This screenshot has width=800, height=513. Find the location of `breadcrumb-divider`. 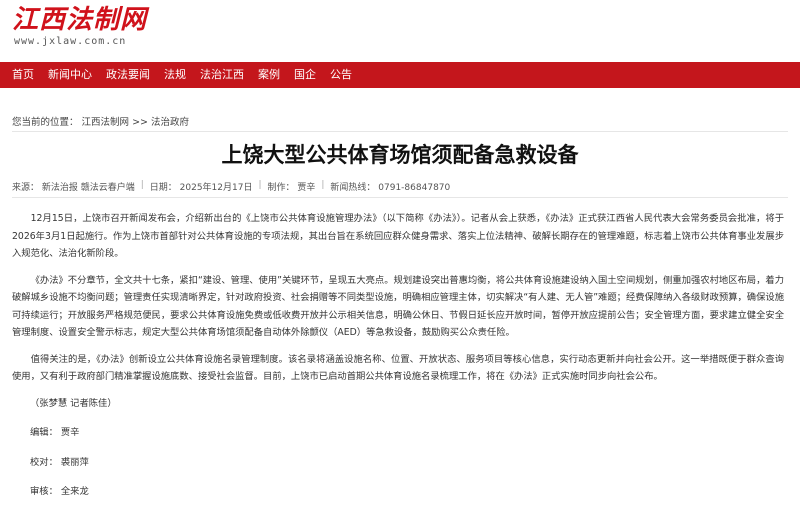

breadcrumb-divider is located at coordinates (400, 131).